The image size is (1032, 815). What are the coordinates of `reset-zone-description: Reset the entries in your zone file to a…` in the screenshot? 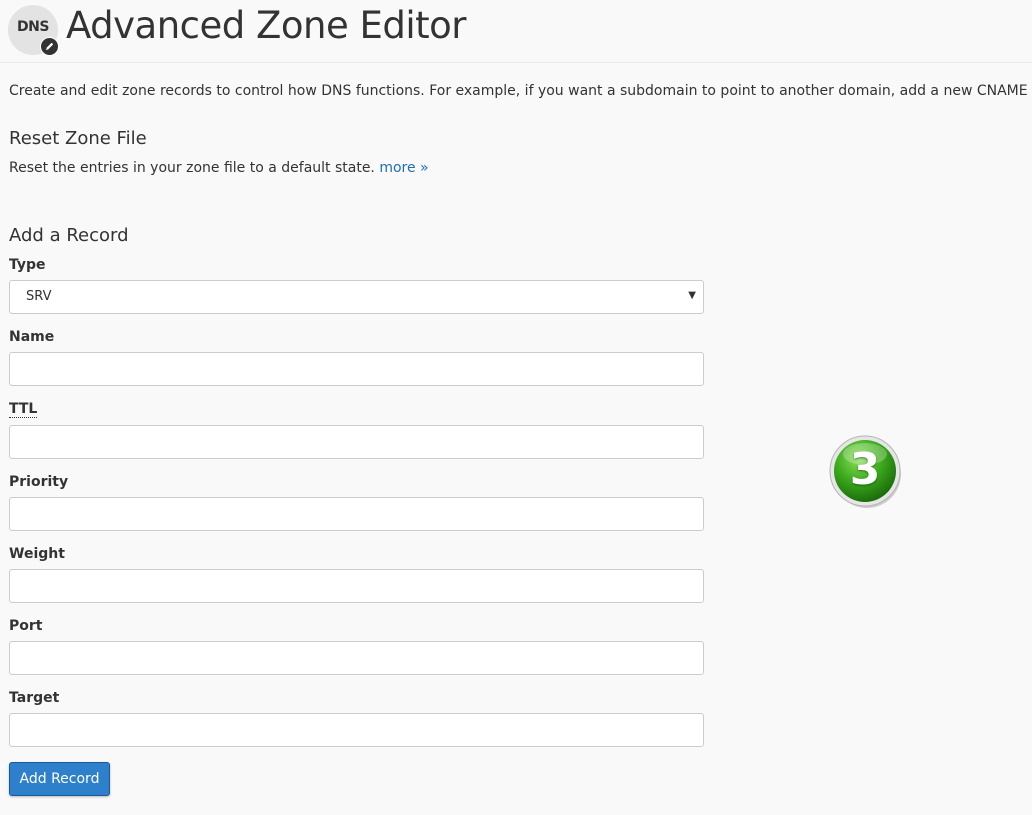 It's located at (219, 168).